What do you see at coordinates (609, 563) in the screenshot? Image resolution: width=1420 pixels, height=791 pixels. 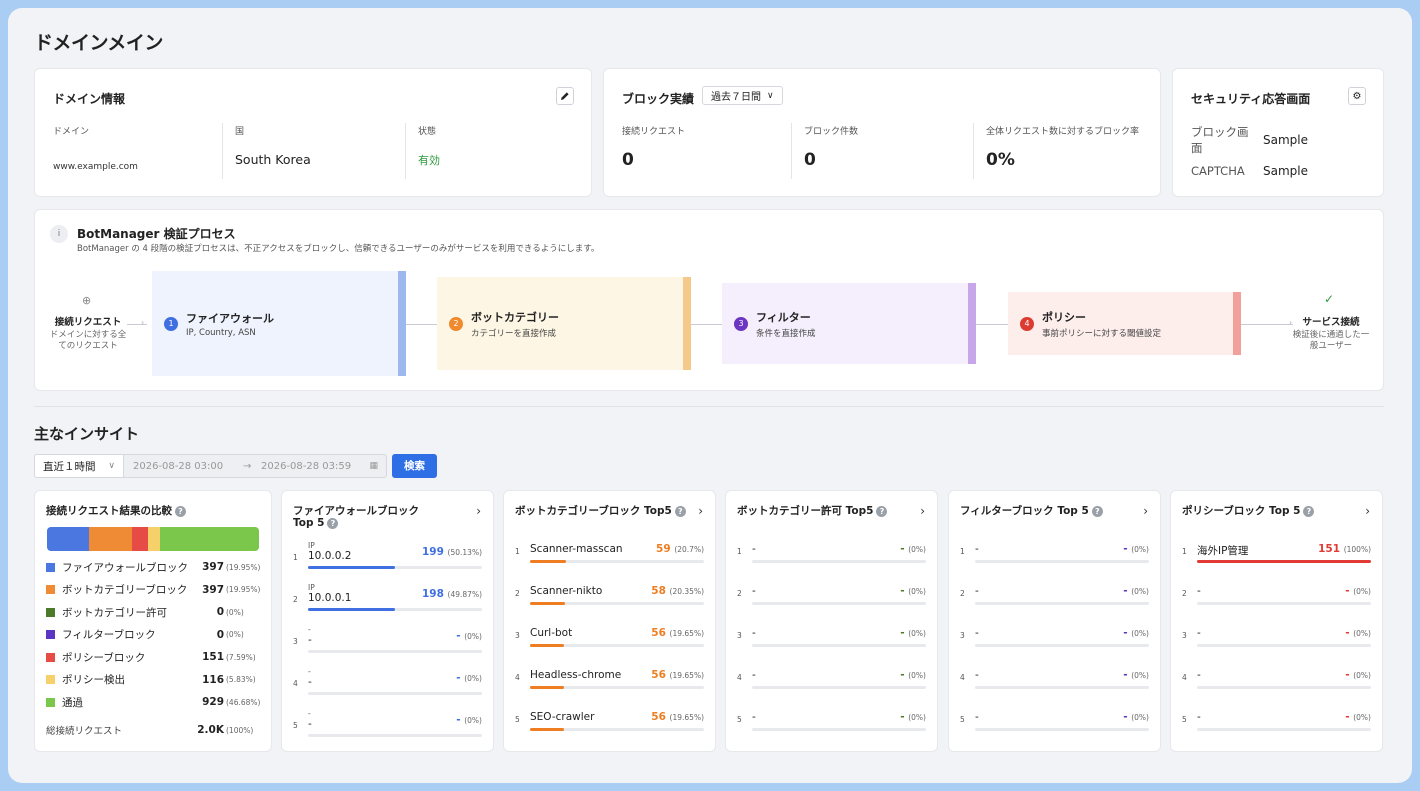 I see `top5-row: 1 Scanner-masscan 59 (20.7%)` at bounding box center [609, 563].